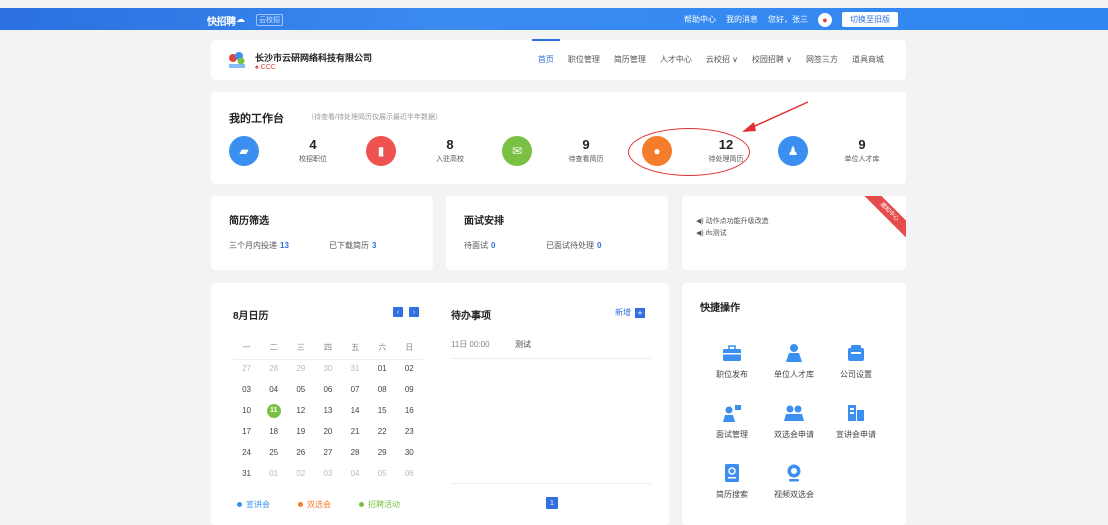 Image resolution: width=1108 pixels, height=525 pixels. Describe the element at coordinates (554, 19) in the screenshot. I see `top-bar: 快招聘 ☁ 云校招 帮助中心 我的消息 您好，张三 ● 切换至旧版` at that location.